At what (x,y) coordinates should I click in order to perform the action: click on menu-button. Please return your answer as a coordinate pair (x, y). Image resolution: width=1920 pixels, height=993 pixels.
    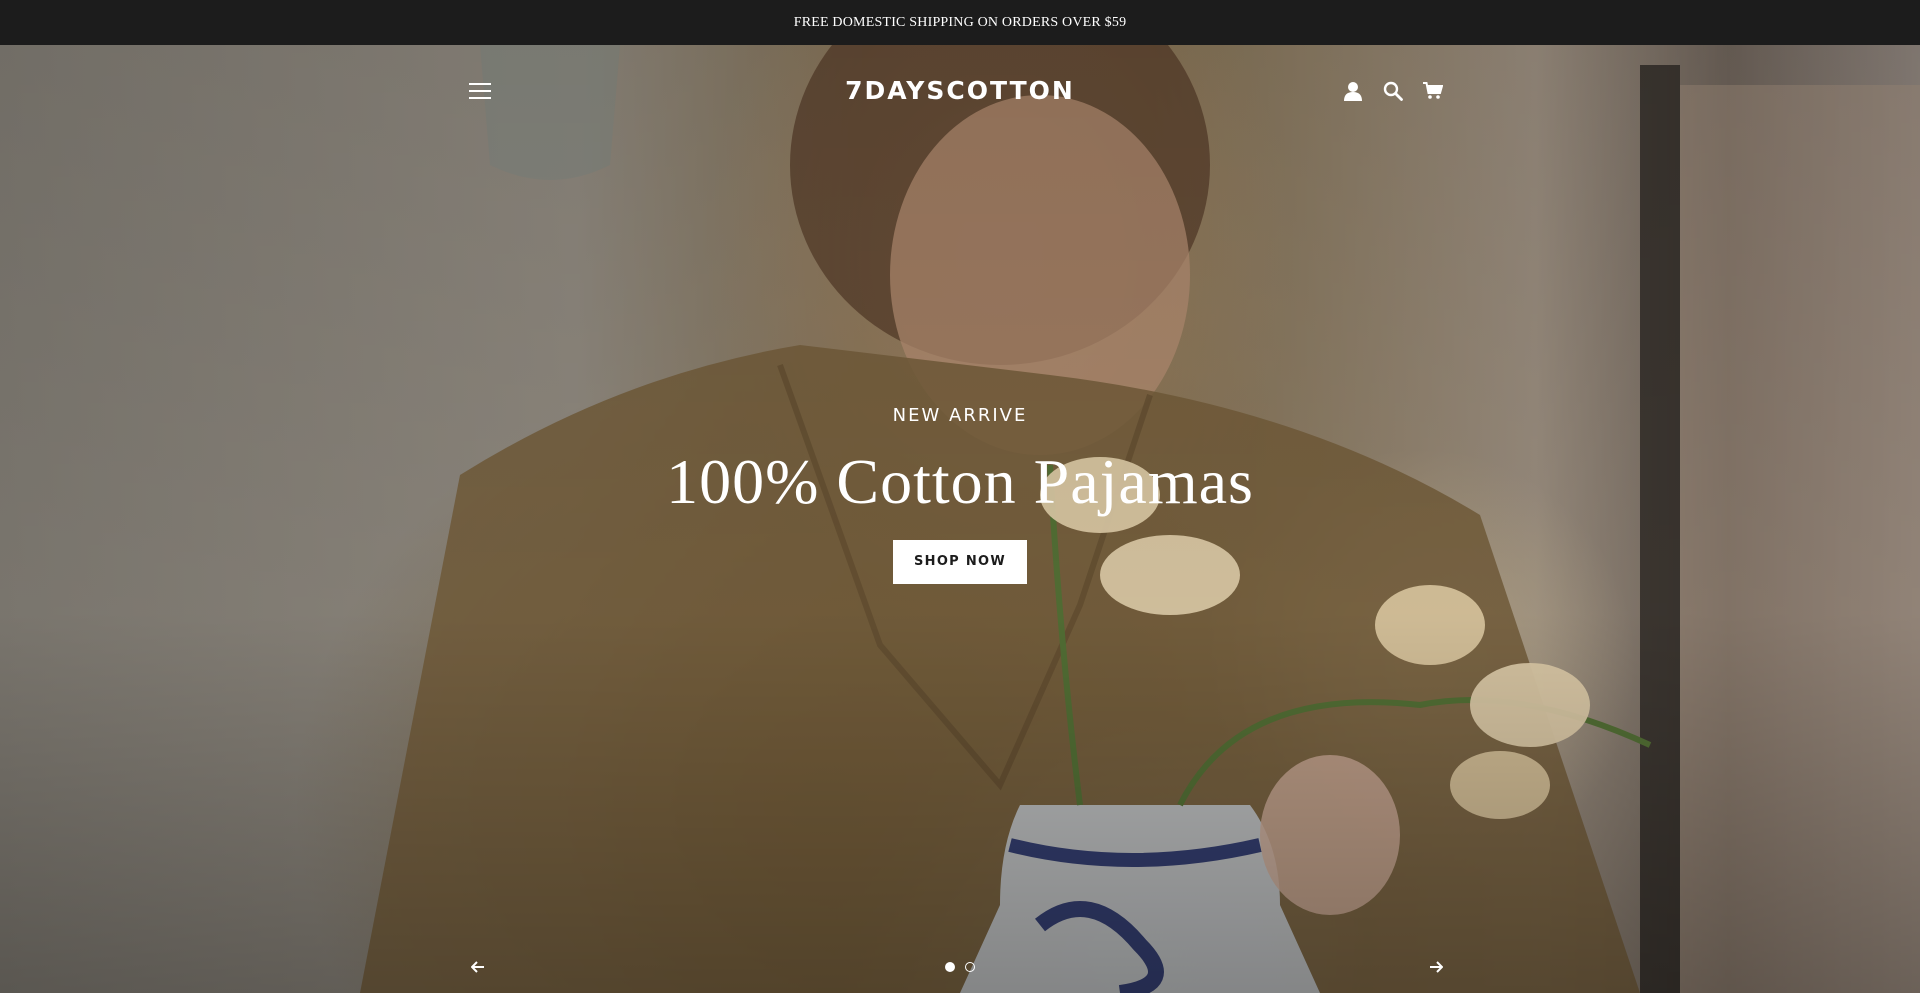
    Looking at the image, I should click on (480, 91).